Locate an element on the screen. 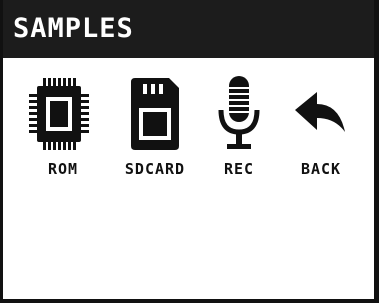 The height and width of the screenshot is (303, 379). chip-icon is located at coordinates (59, 114).